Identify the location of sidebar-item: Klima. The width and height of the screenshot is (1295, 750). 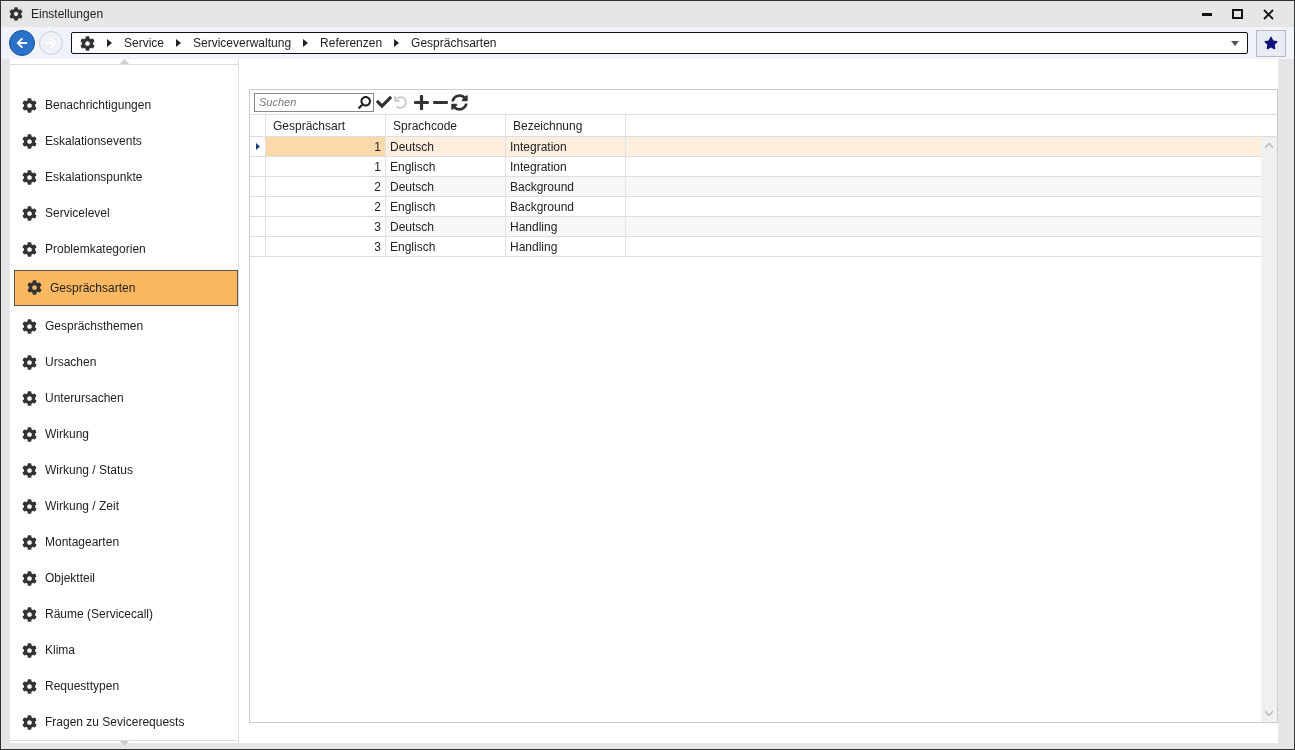
(124, 650).